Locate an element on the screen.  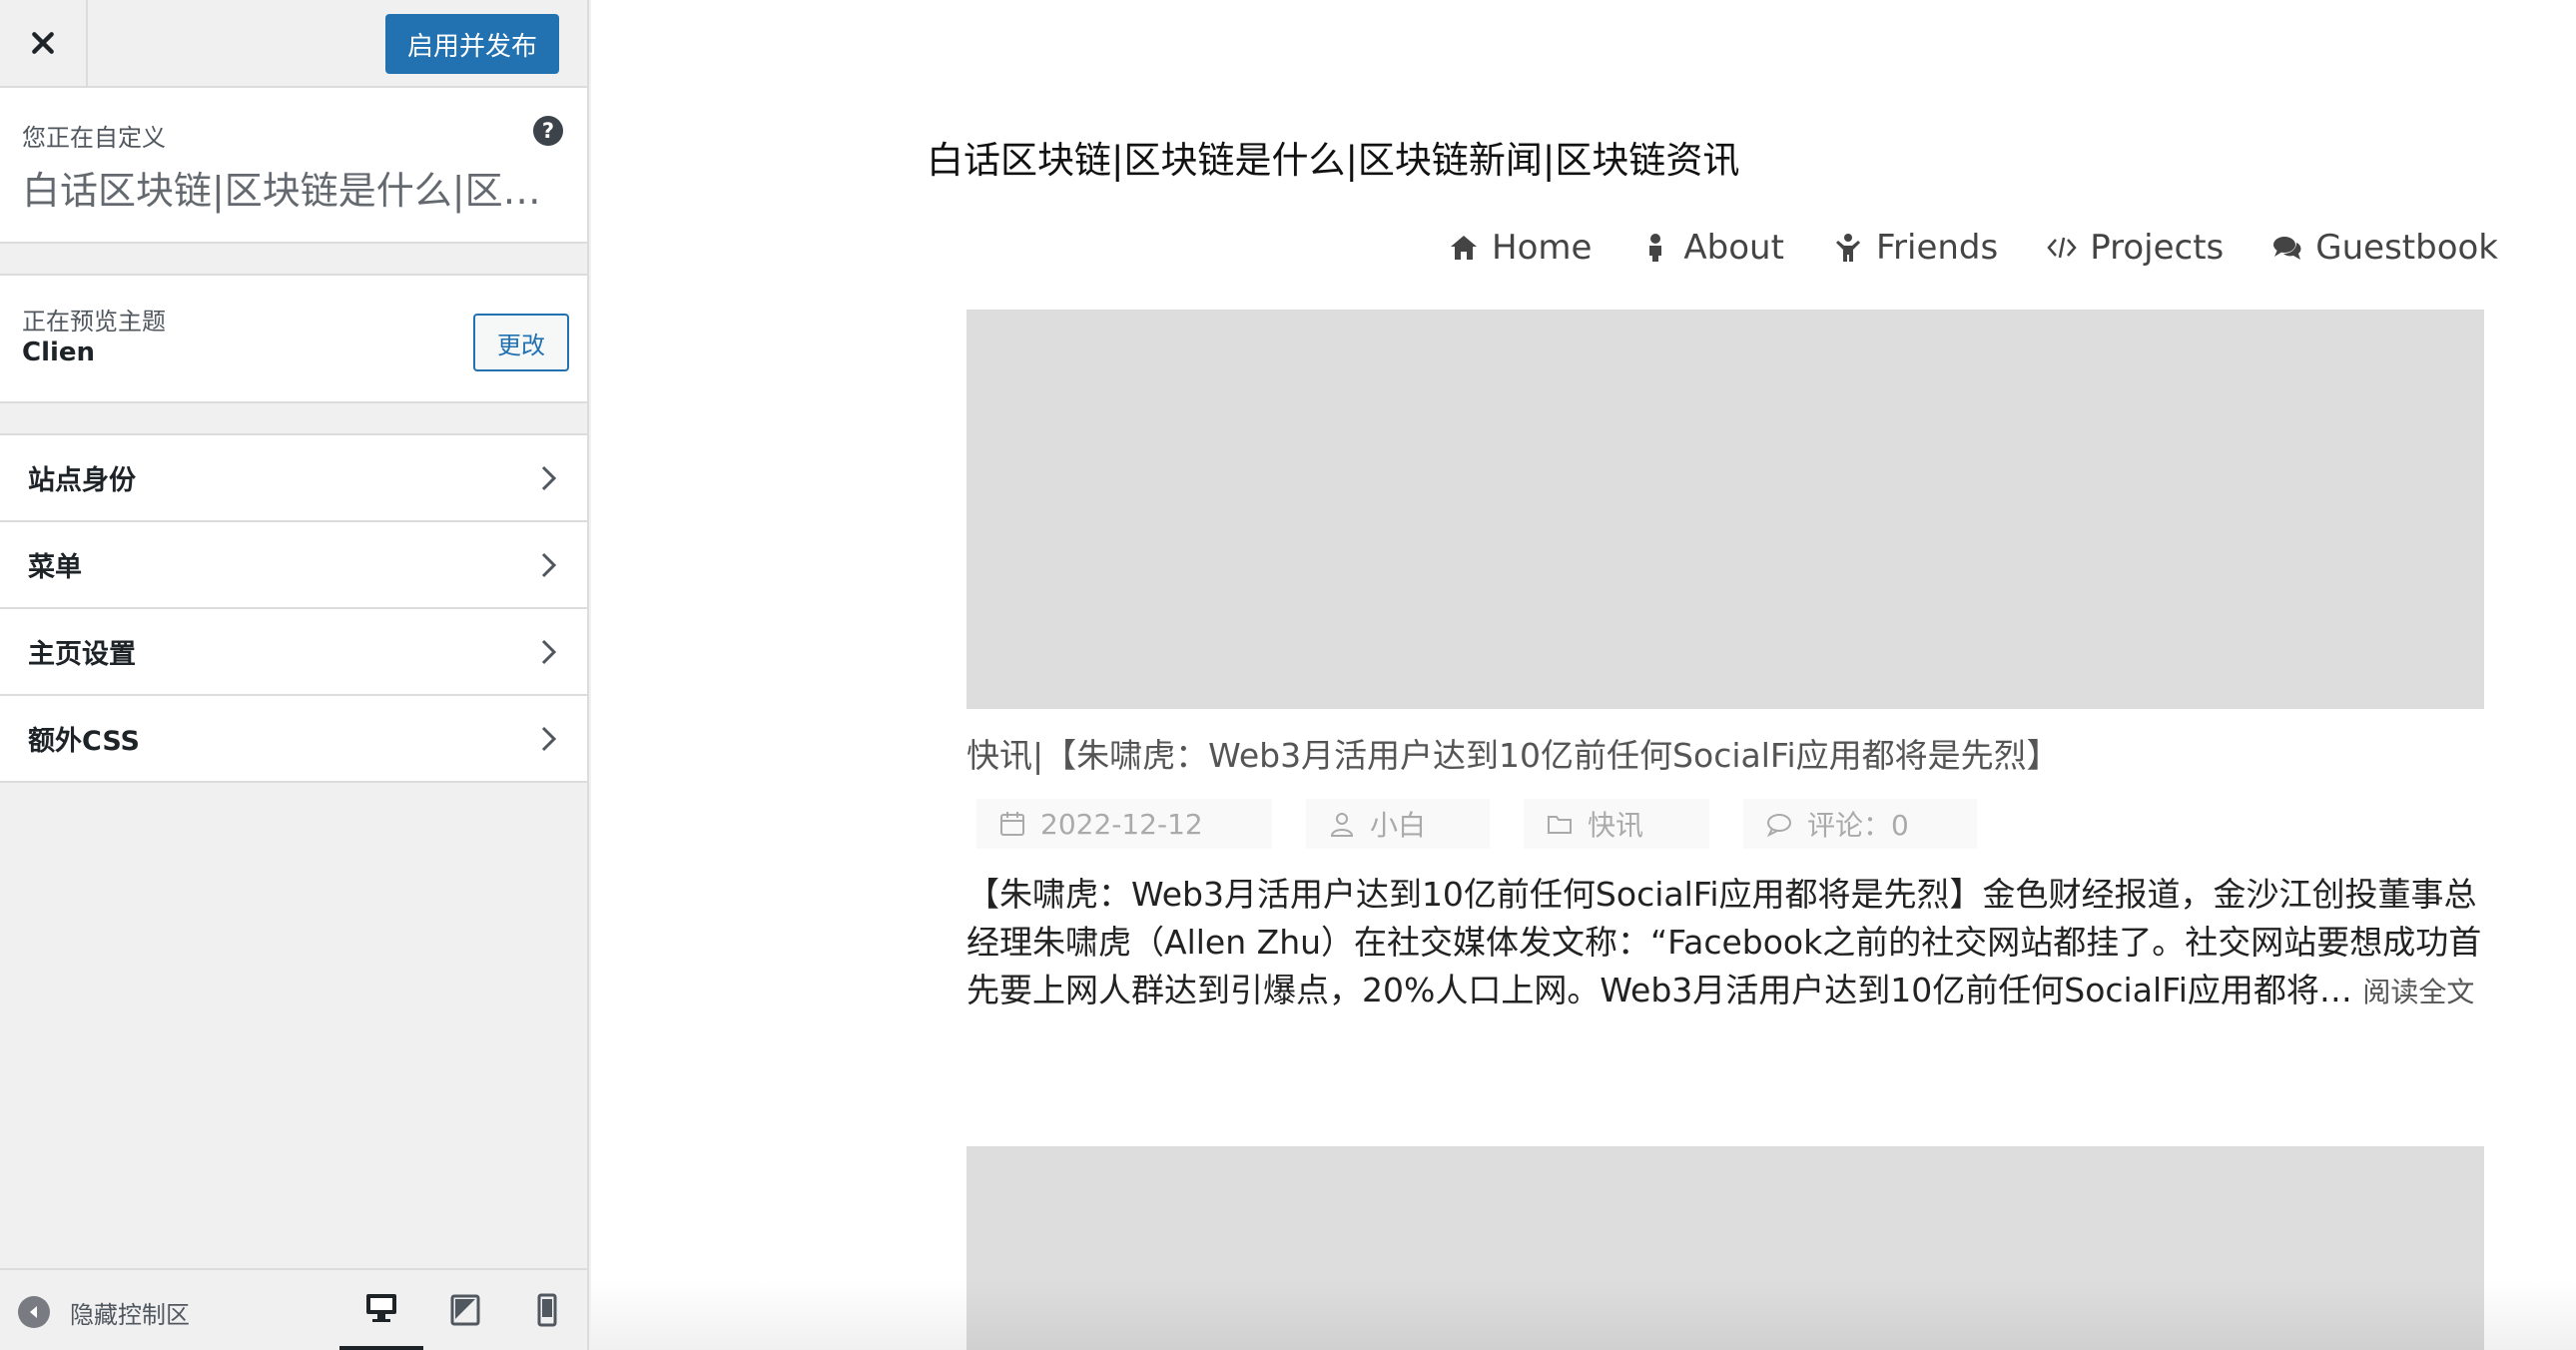
collapse-label: 隐藏控制区 is located at coordinates (130, 1314).